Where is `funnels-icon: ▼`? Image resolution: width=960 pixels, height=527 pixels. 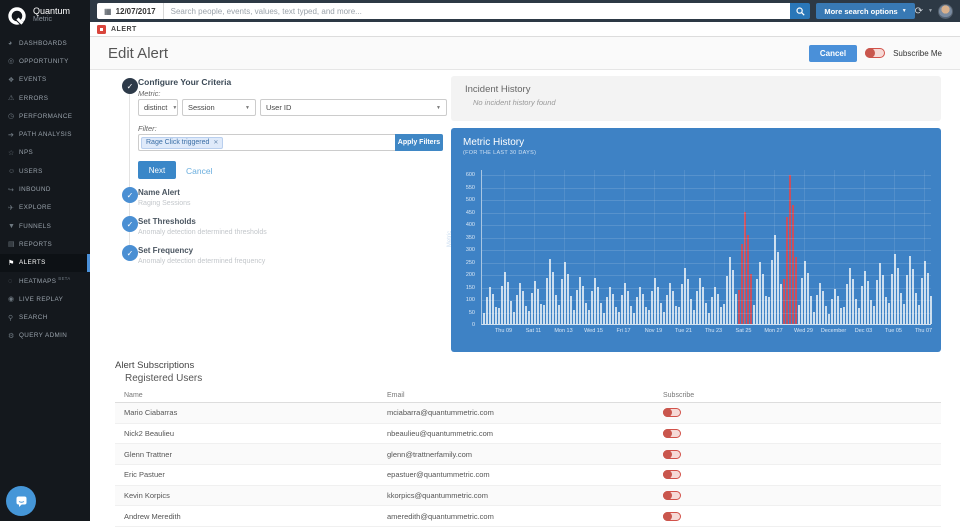 funnels-icon: ▼ is located at coordinates (11, 226).